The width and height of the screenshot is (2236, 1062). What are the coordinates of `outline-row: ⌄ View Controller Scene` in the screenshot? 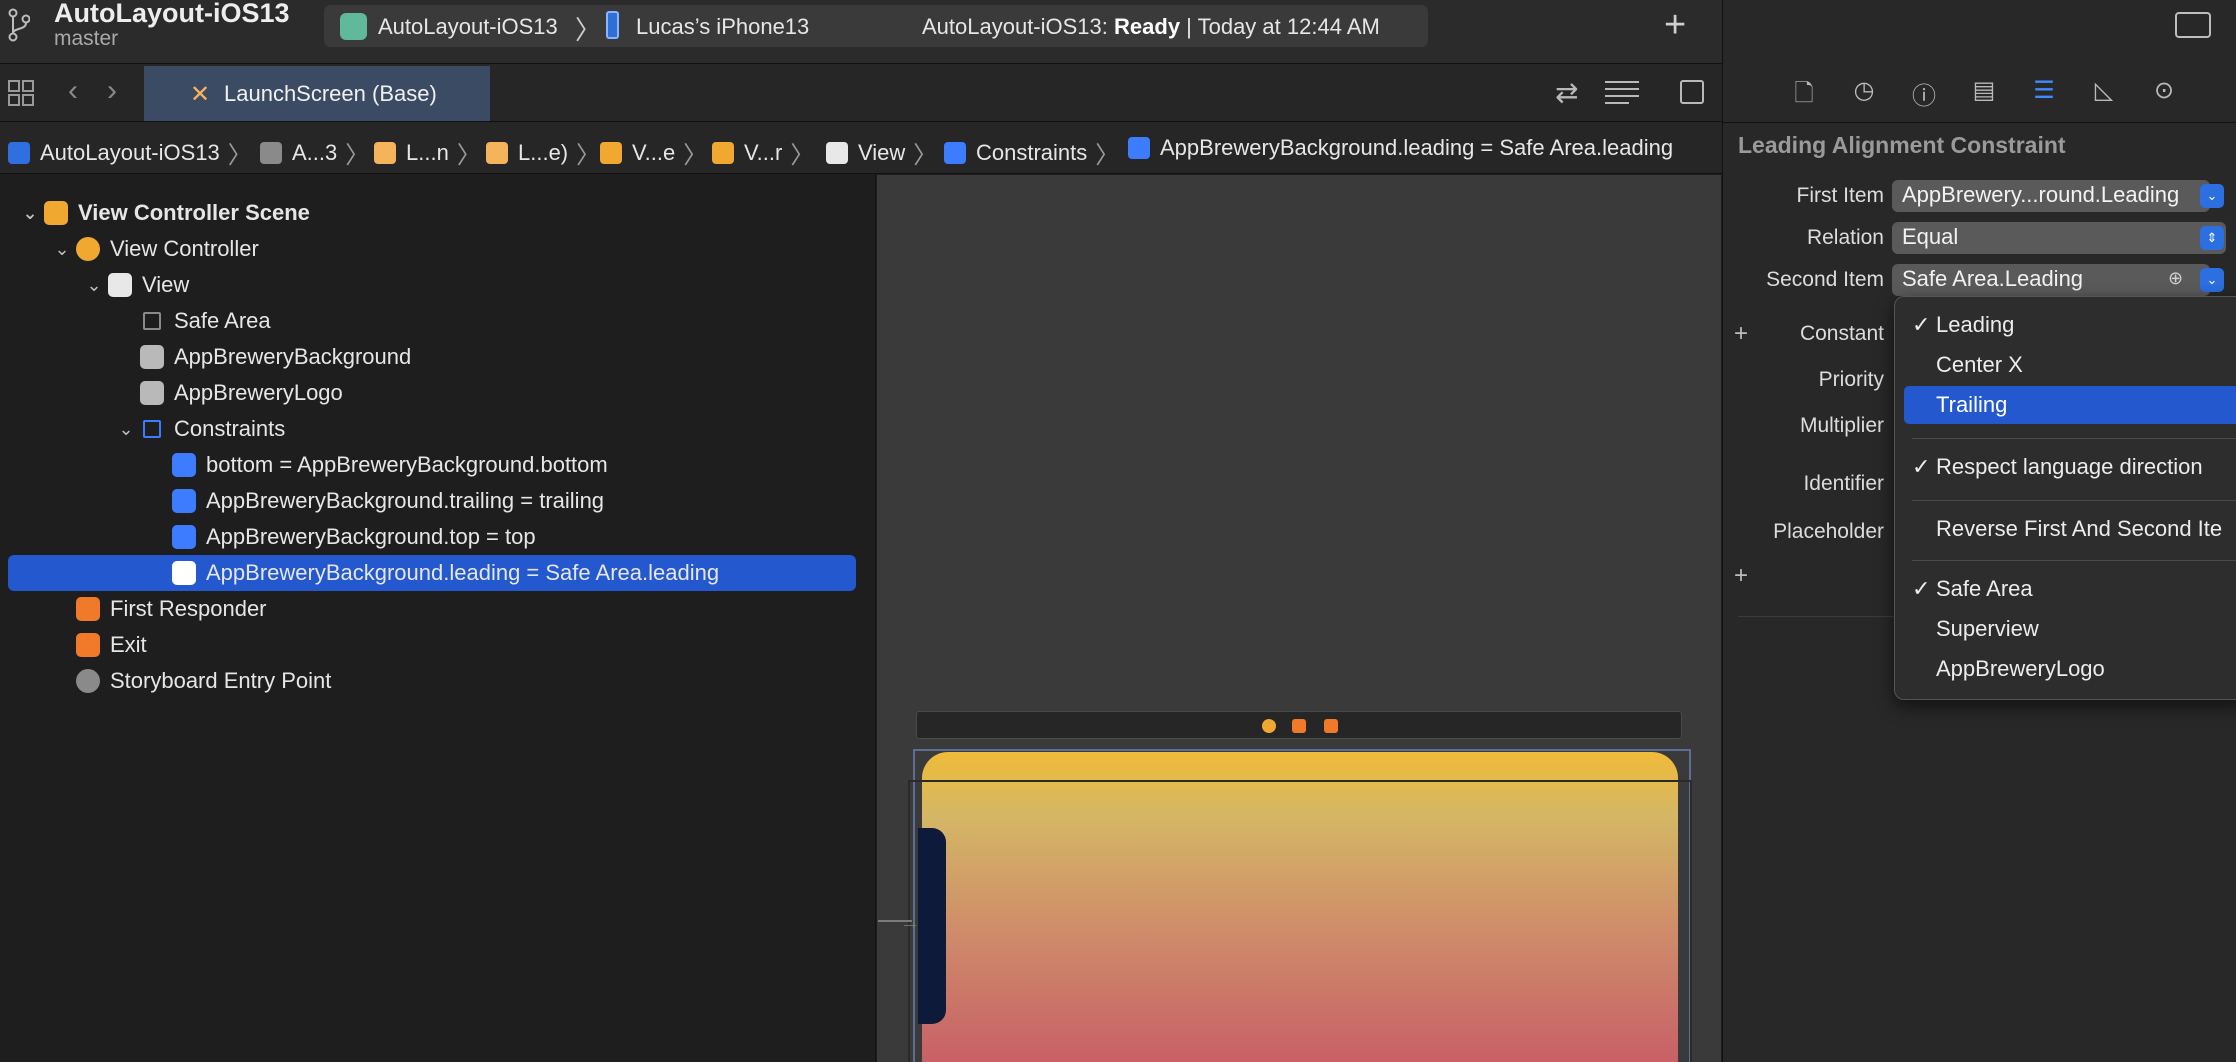 It's located at (432, 213).